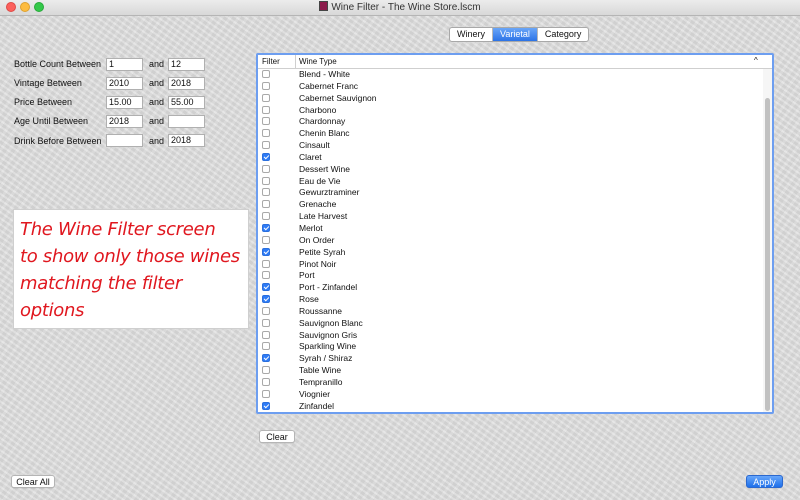 Image resolution: width=800 pixels, height=500 pixels. Describe the element at coordinates (511, 122) in the screenshot. I see `table-row: Chardonnay` at that location.